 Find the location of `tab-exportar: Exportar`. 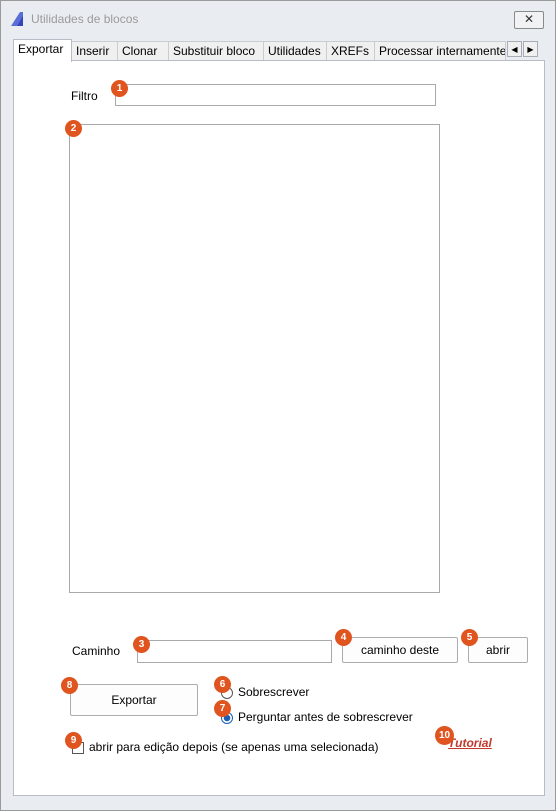

tab-exportar: Exportar is located at coordinates (42, 50).